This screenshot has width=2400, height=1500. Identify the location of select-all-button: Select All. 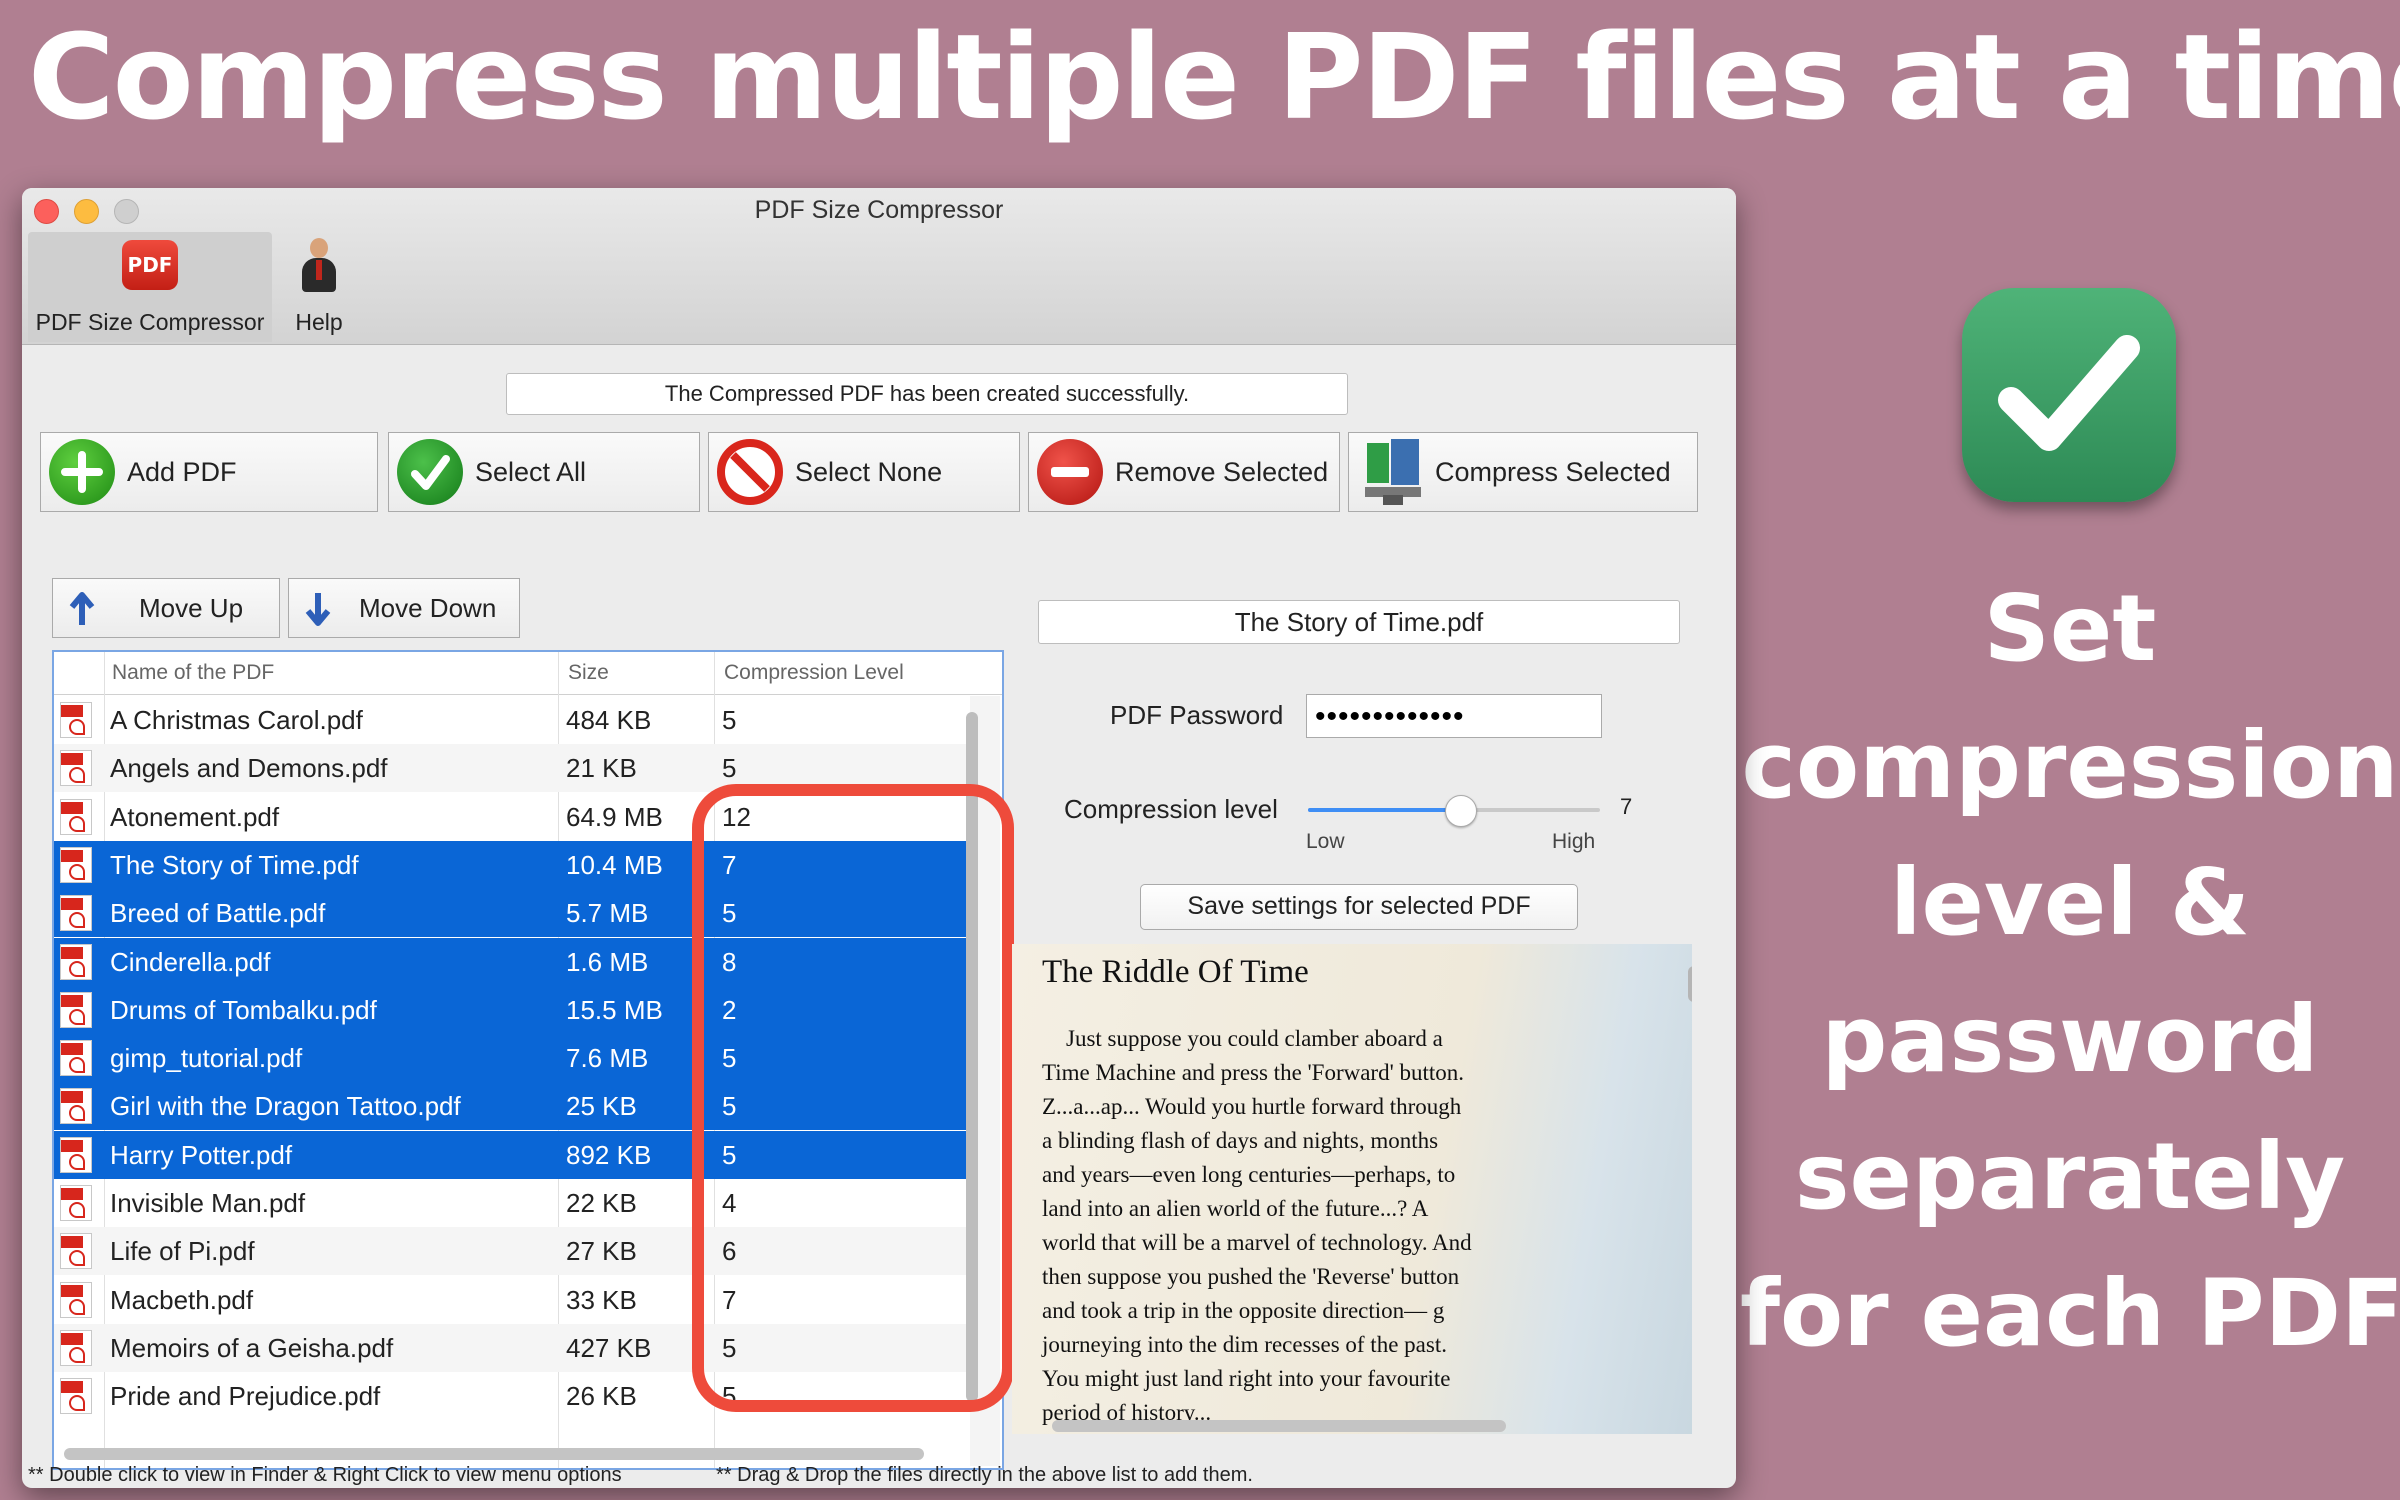
(544, 472).